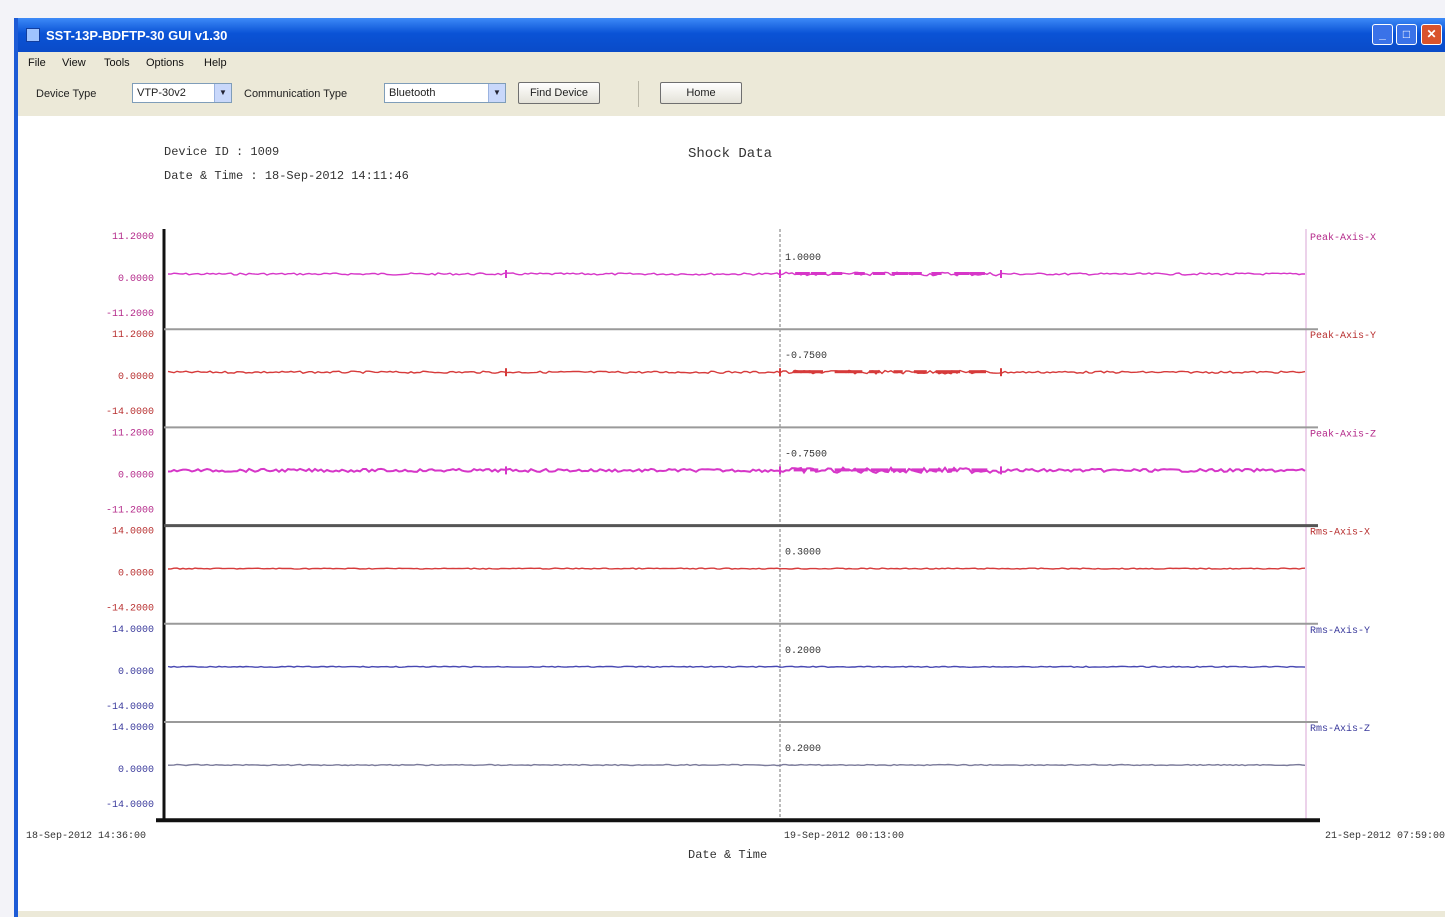 This screenshot has width=1445, height=917. What do you see at coordinates (1431, 34) in the screenshot?
I see `close-button: ✕` at bounding box center [1431, 34].